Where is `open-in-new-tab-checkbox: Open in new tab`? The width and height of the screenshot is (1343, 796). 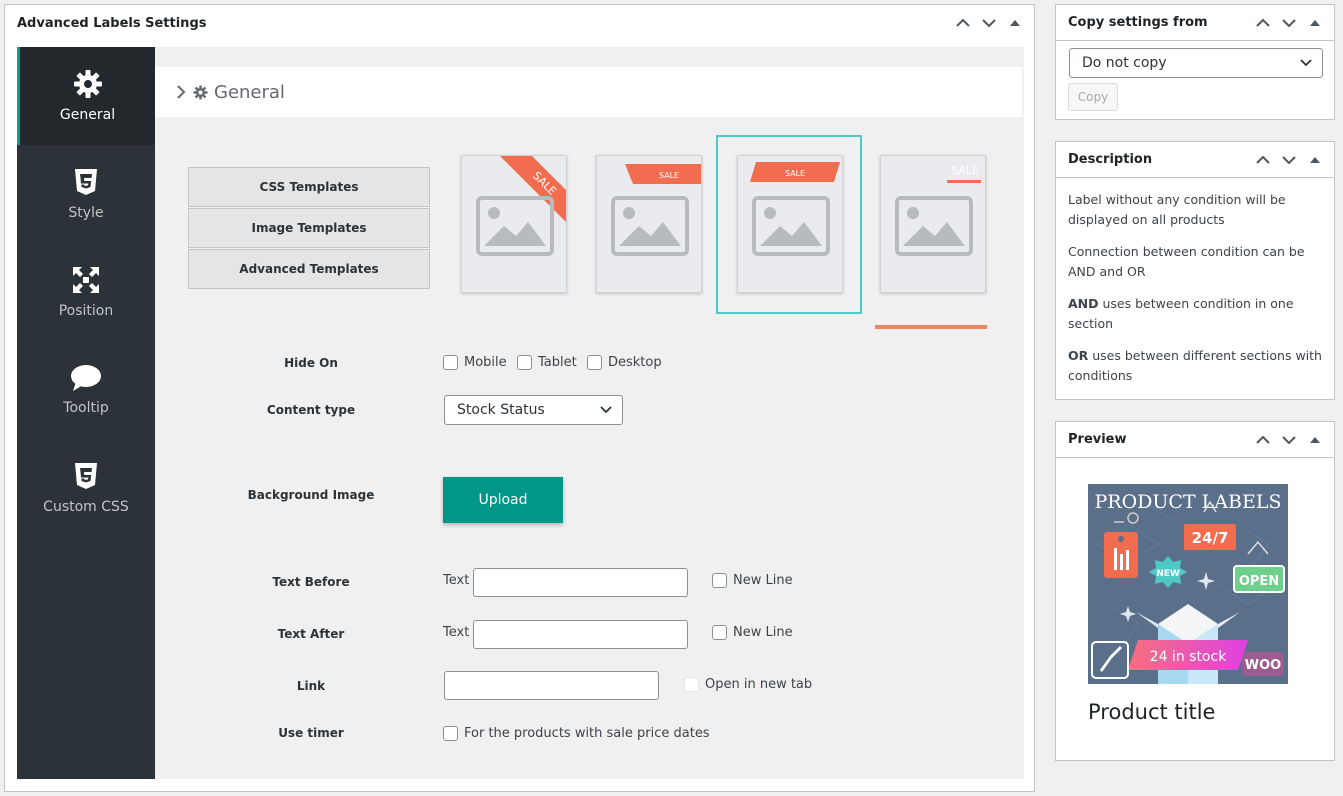 open-in-new-tab-checkbox: Open in new tab is located at coordinates (748, 684).